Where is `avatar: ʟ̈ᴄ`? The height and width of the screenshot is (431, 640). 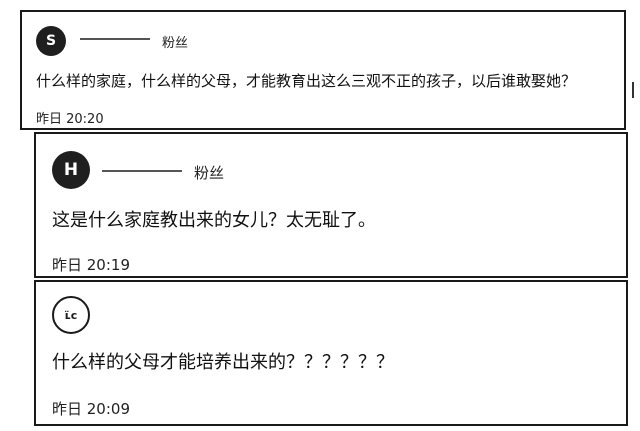 avatar: ʟ̈ᴄ is located at coordinates (71, 315).